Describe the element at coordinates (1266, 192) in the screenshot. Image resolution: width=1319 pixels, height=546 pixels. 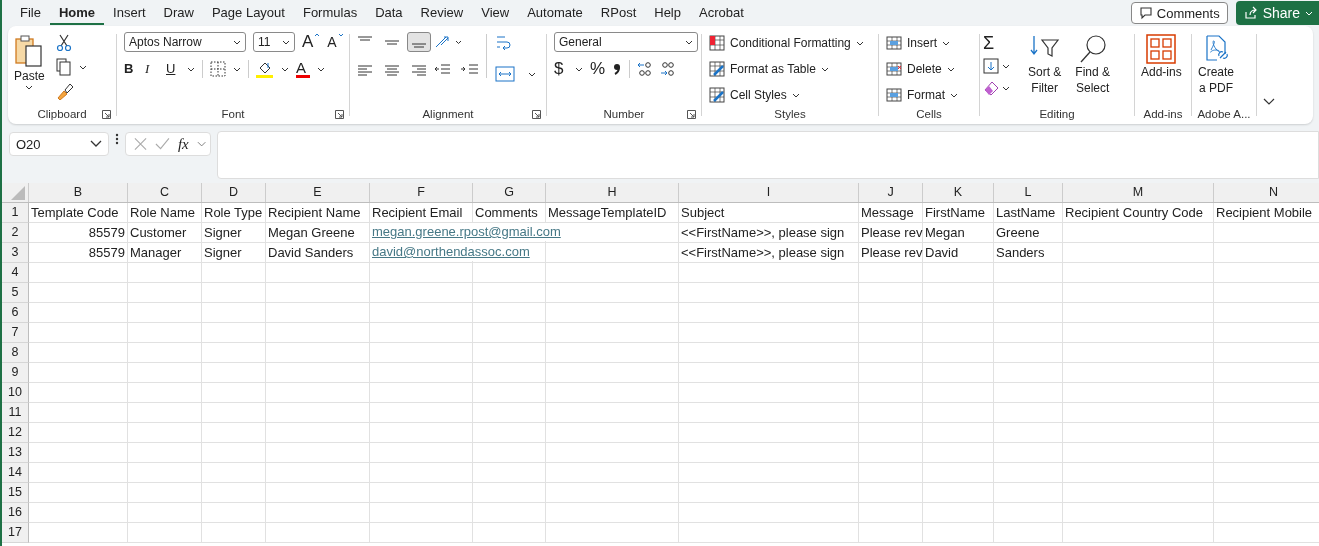
I see `column-header: N` at that location.